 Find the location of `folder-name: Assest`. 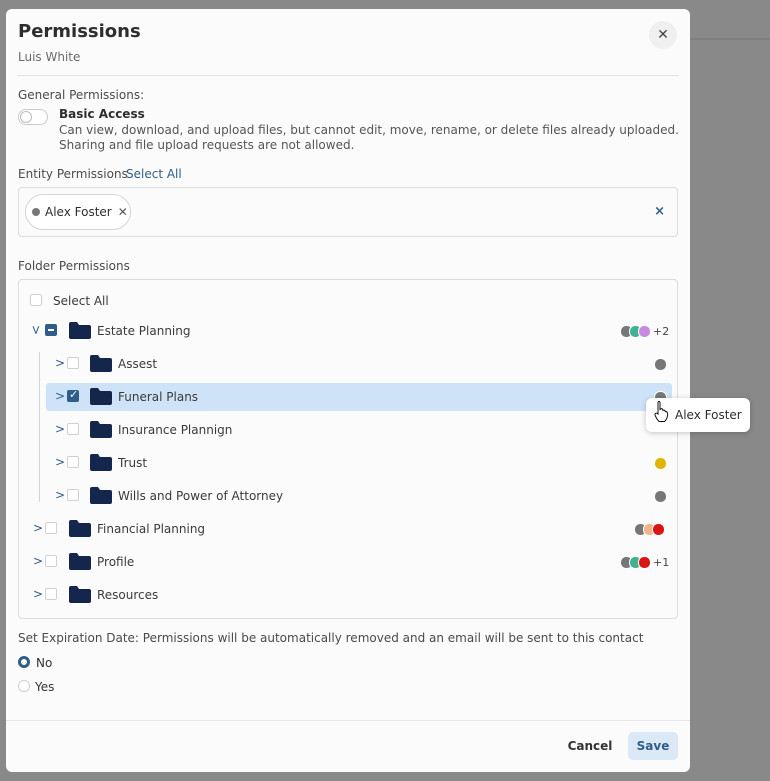

folder-name: Assest is located at coordinates (138, 364).